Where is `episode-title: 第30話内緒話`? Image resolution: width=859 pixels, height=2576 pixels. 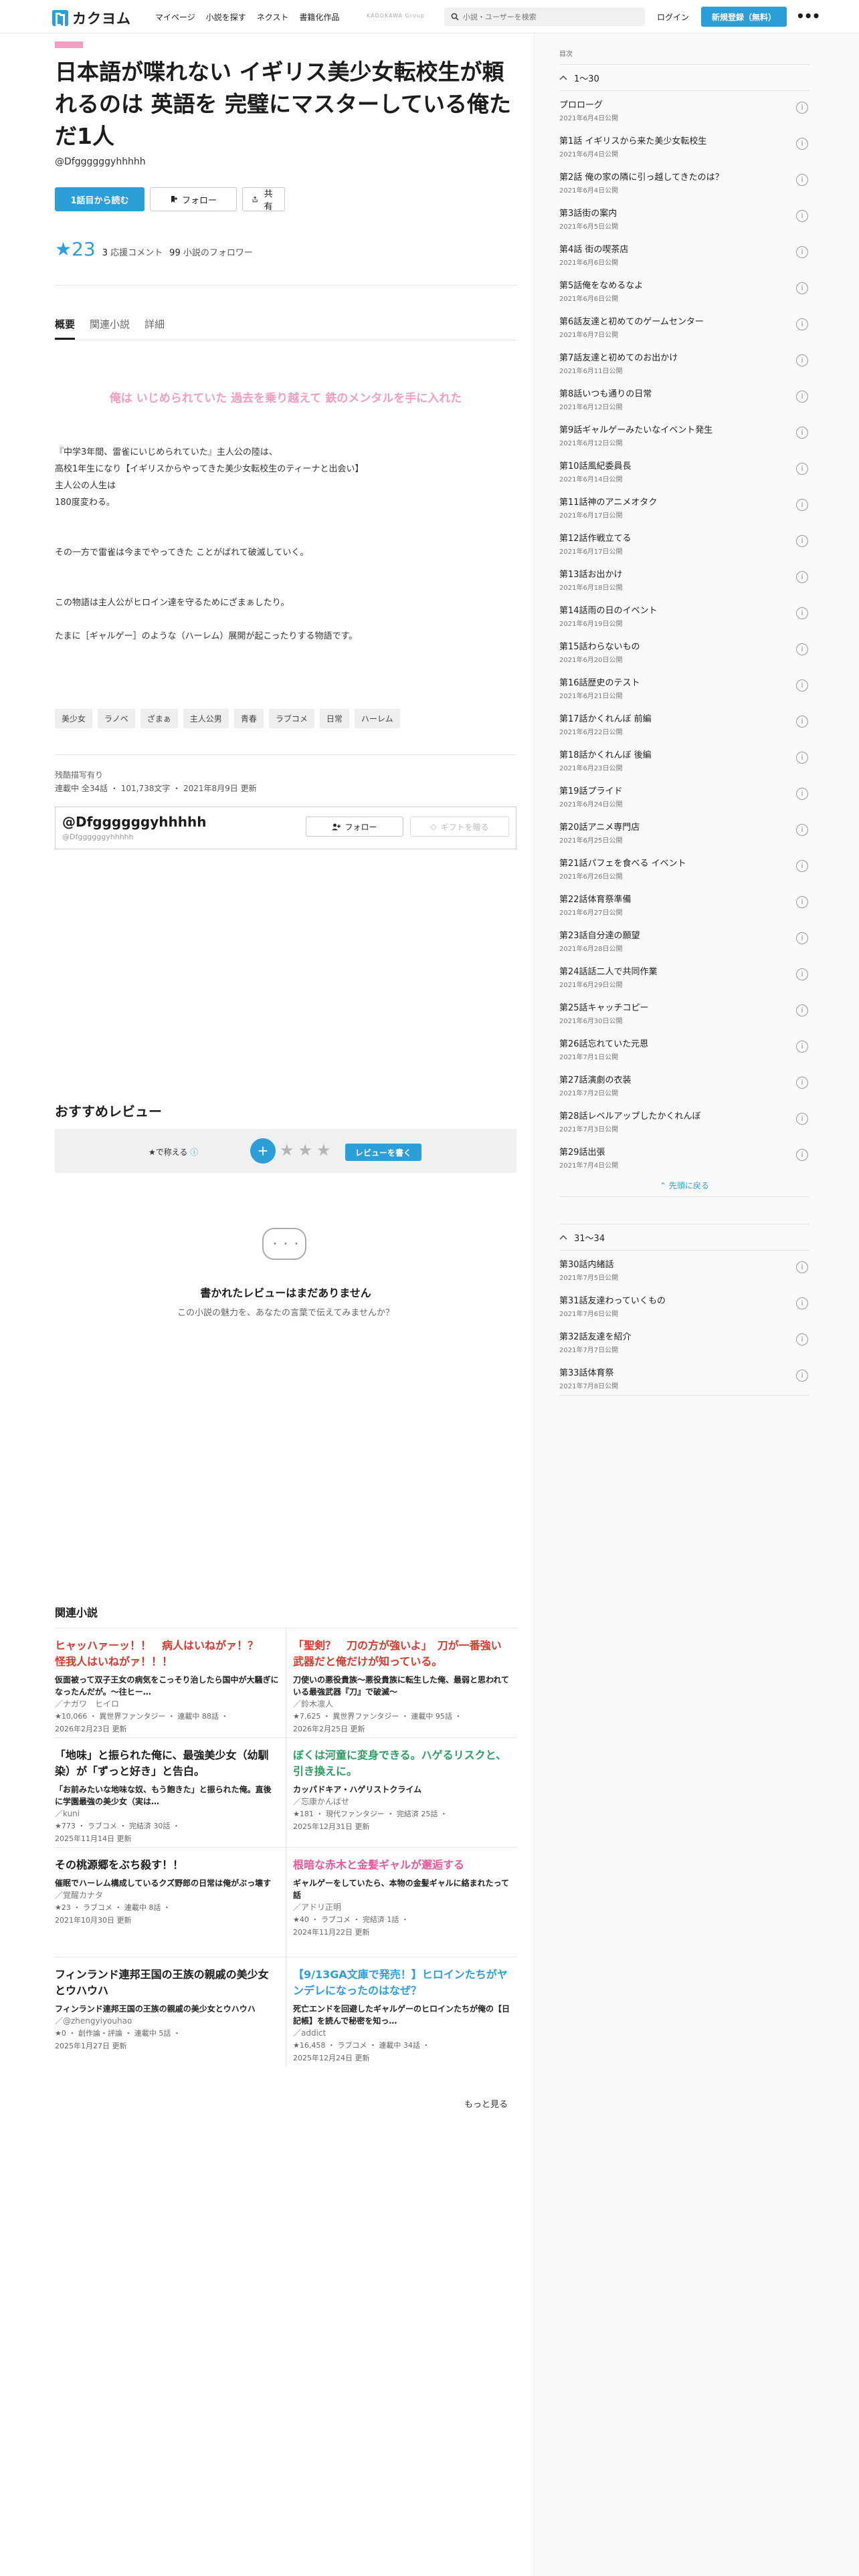 episode-title: 第30話内緒話 is located at coordinates (684, 1263).